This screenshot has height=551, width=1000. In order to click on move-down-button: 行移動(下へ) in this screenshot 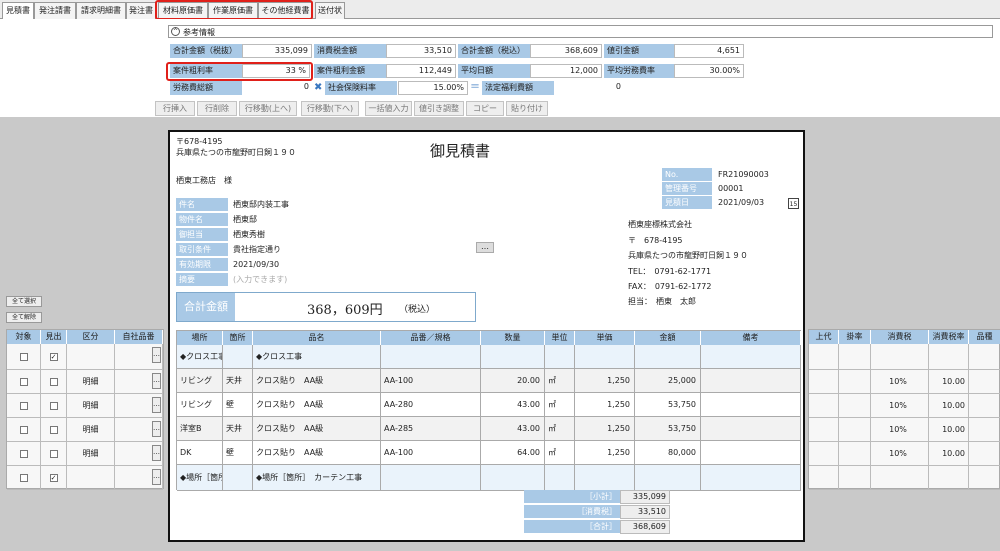, I will do `click(330, 108)`.